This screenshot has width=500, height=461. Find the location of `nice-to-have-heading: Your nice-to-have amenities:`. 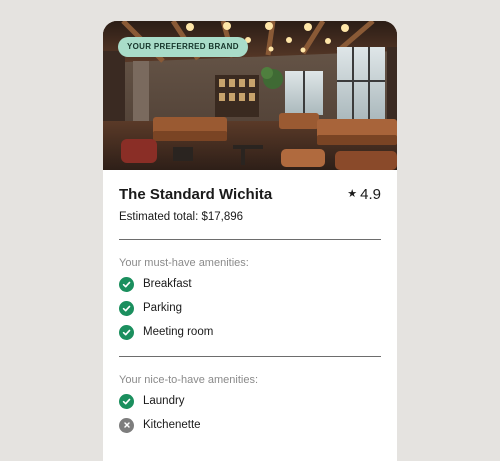

nice-to-have-heading: Your nice-to-have amenities: is located at coordinates (189, 380).